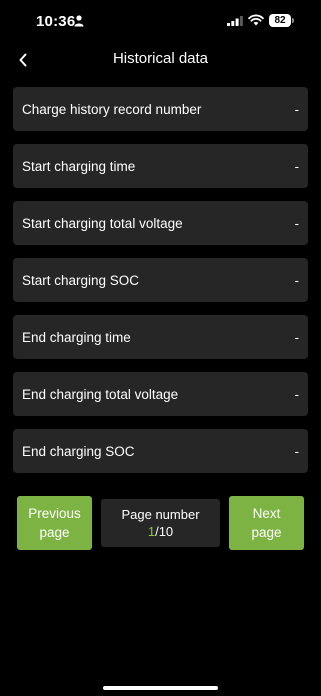 The height and width of the screenshot is (696, 321). Describe the element at coordinates (54, 532) in the screenshot. I see `previous-button-label-line2: page` at that location.